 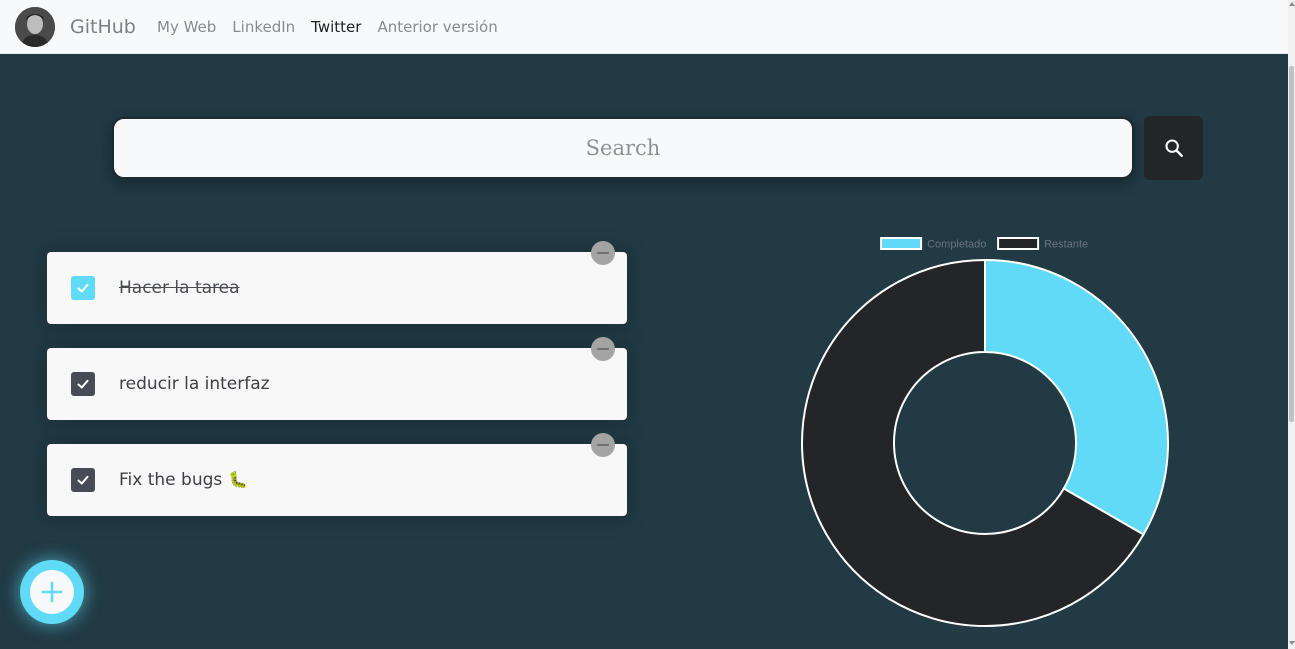 I want to click on todo-item: reducir la interfaz, so click(x=337, y=378).